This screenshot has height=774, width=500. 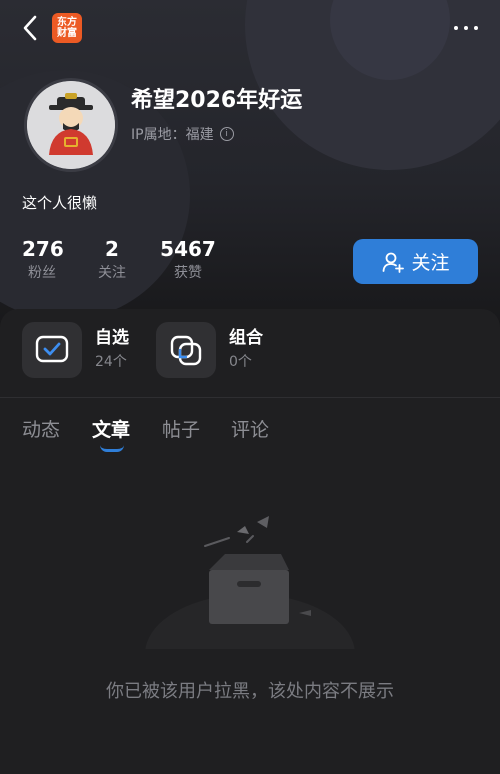 I want to click on chevron-left-icon, so click(x=30, y=28).